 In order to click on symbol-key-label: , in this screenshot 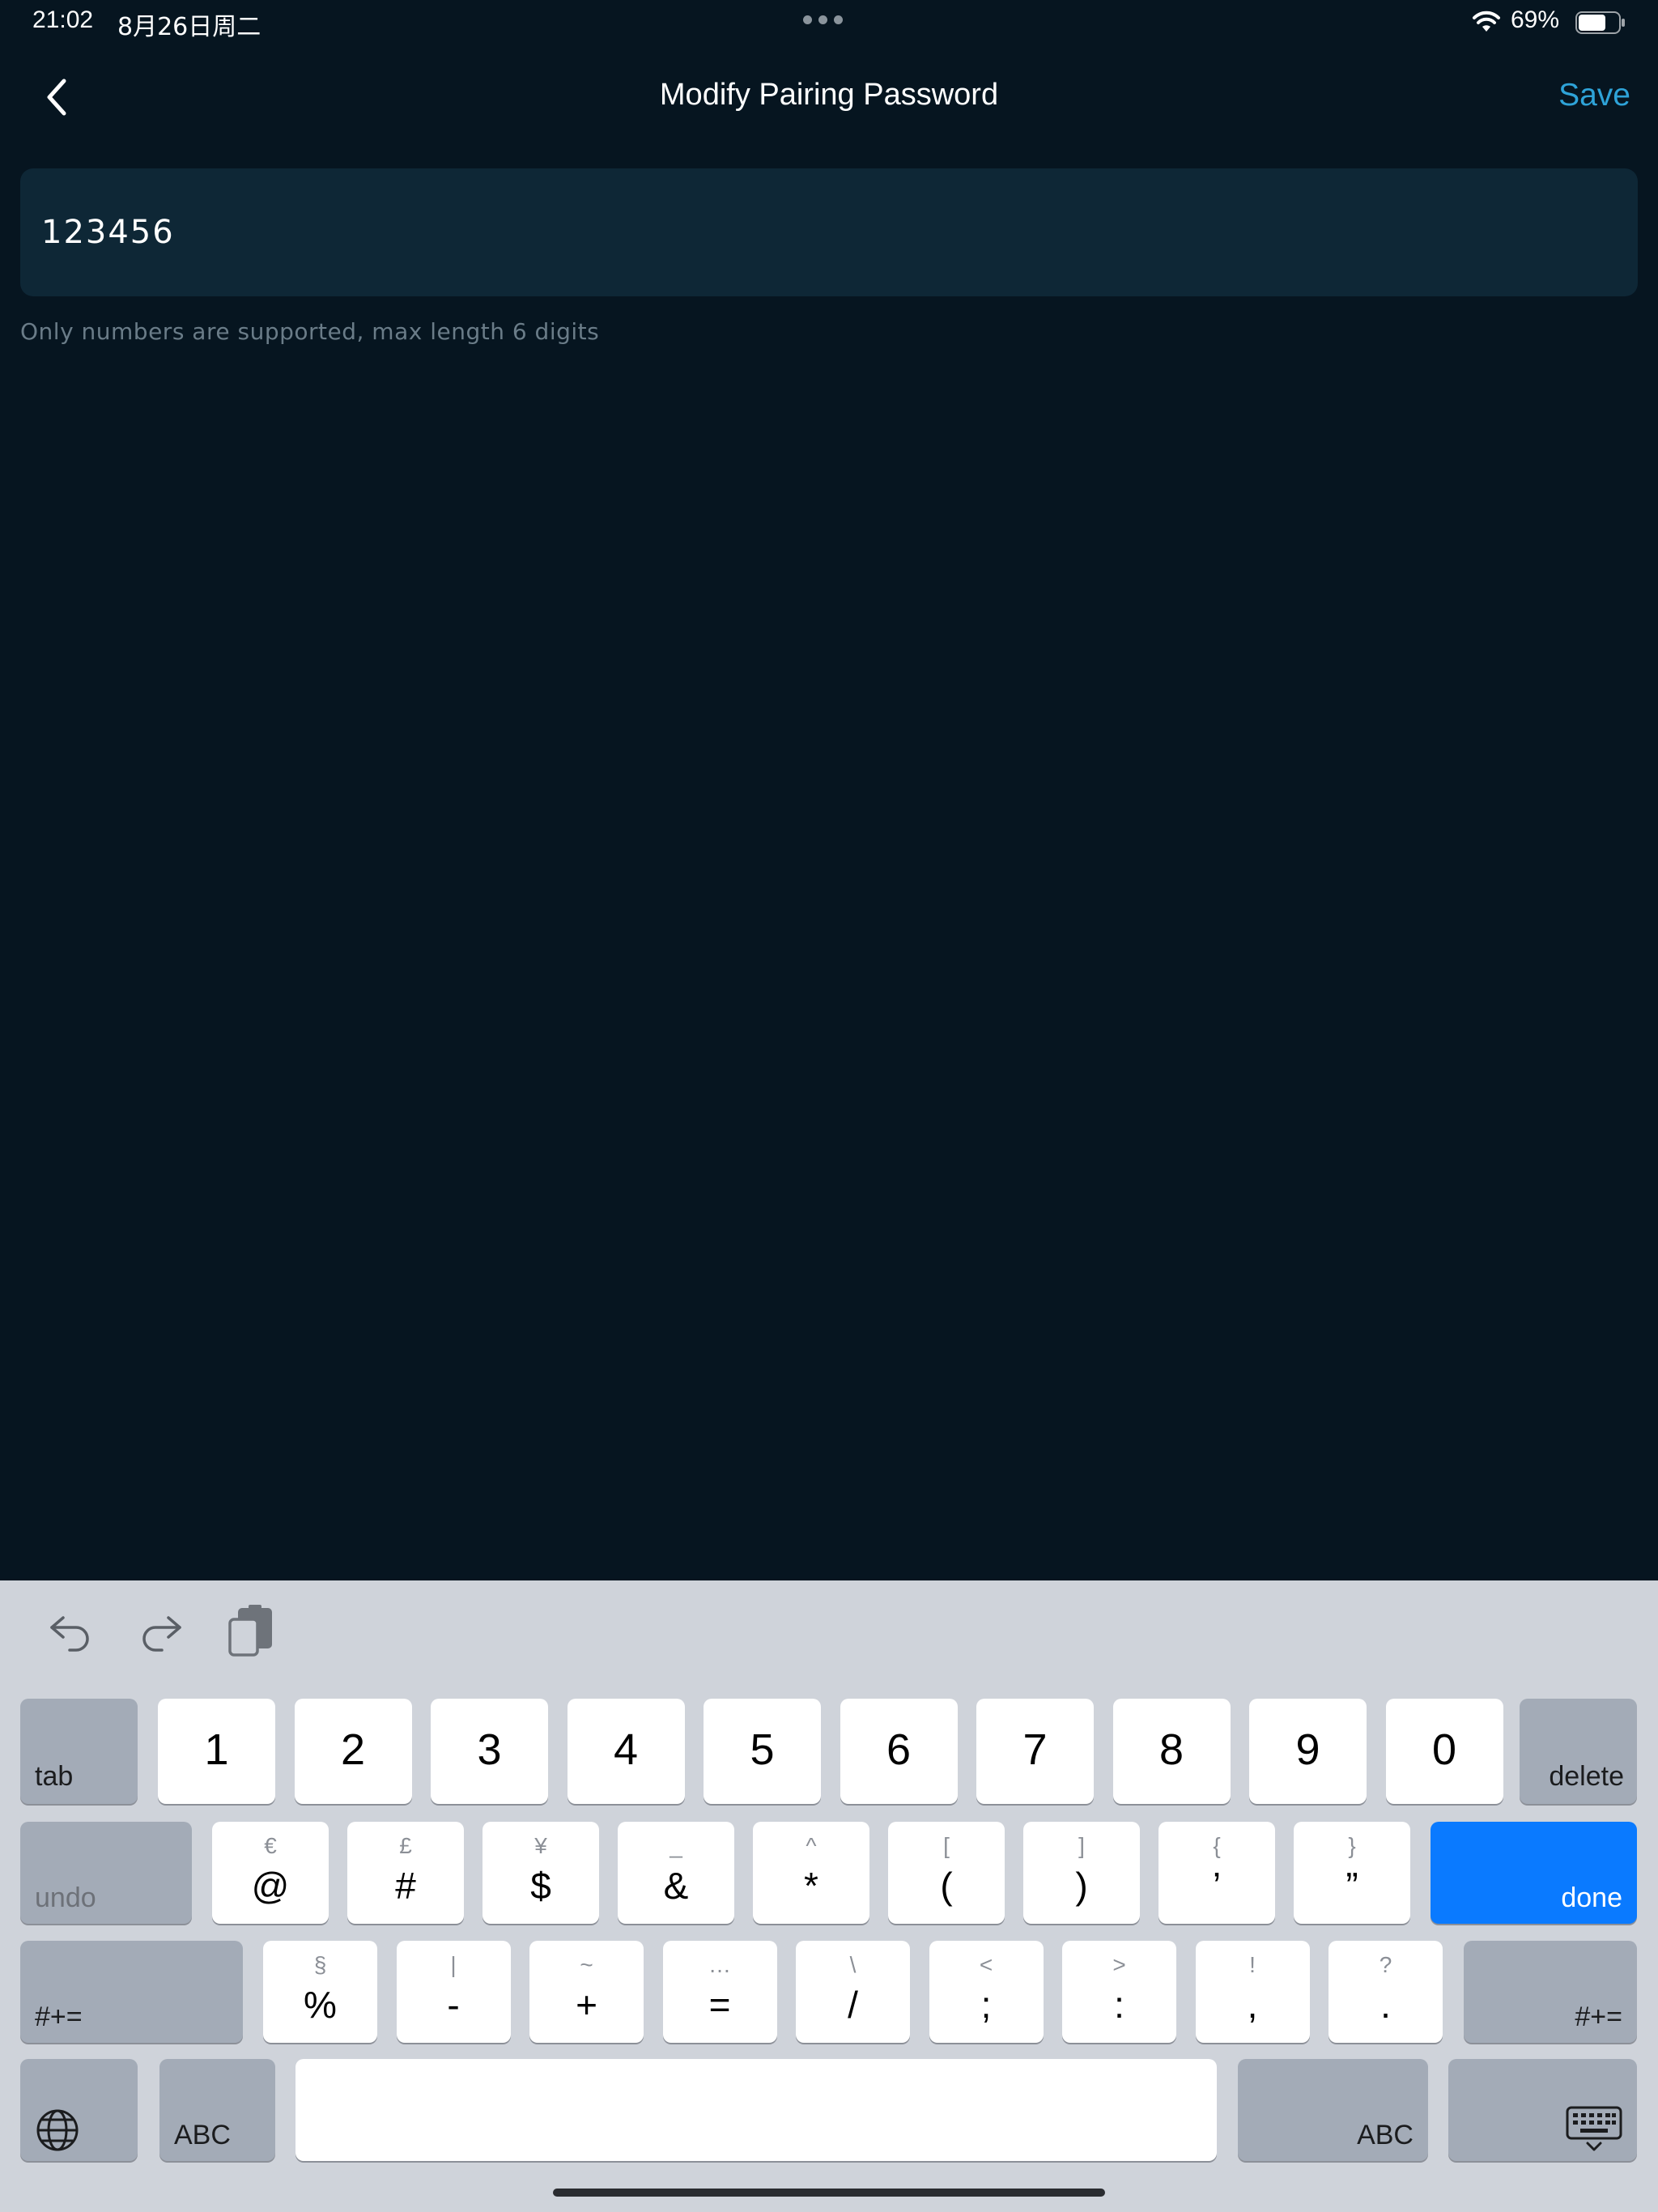, I will do `click(1252, 2005)`.